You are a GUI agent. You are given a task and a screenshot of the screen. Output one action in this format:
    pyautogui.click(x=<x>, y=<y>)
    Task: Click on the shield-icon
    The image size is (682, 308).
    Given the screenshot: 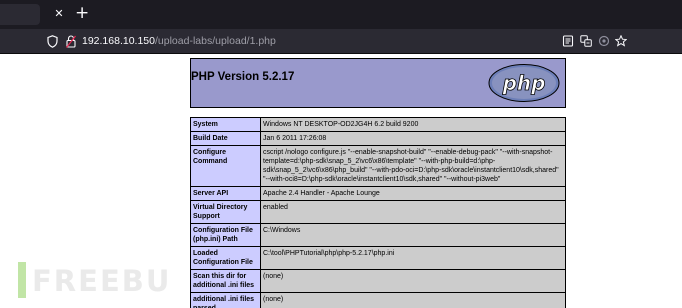 What is the action you would take?
    pyautogui.click(x=52, y=41)
    